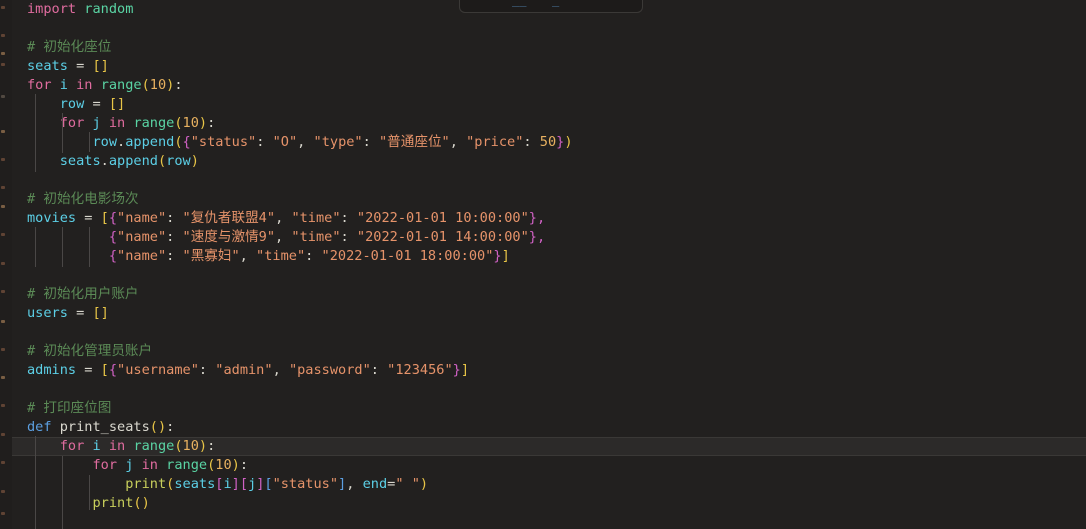 Image resolution: width=1086 pixels, height=529 pixels. What do you see at coordinates (158, 427) in the screenshot?
I see `code-token: ()` at bounding box center [158, 427].